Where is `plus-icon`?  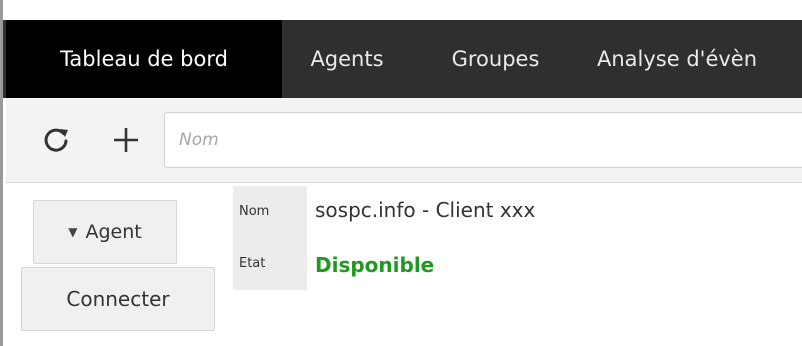
plus-icon is located at coordinates (126, 140).